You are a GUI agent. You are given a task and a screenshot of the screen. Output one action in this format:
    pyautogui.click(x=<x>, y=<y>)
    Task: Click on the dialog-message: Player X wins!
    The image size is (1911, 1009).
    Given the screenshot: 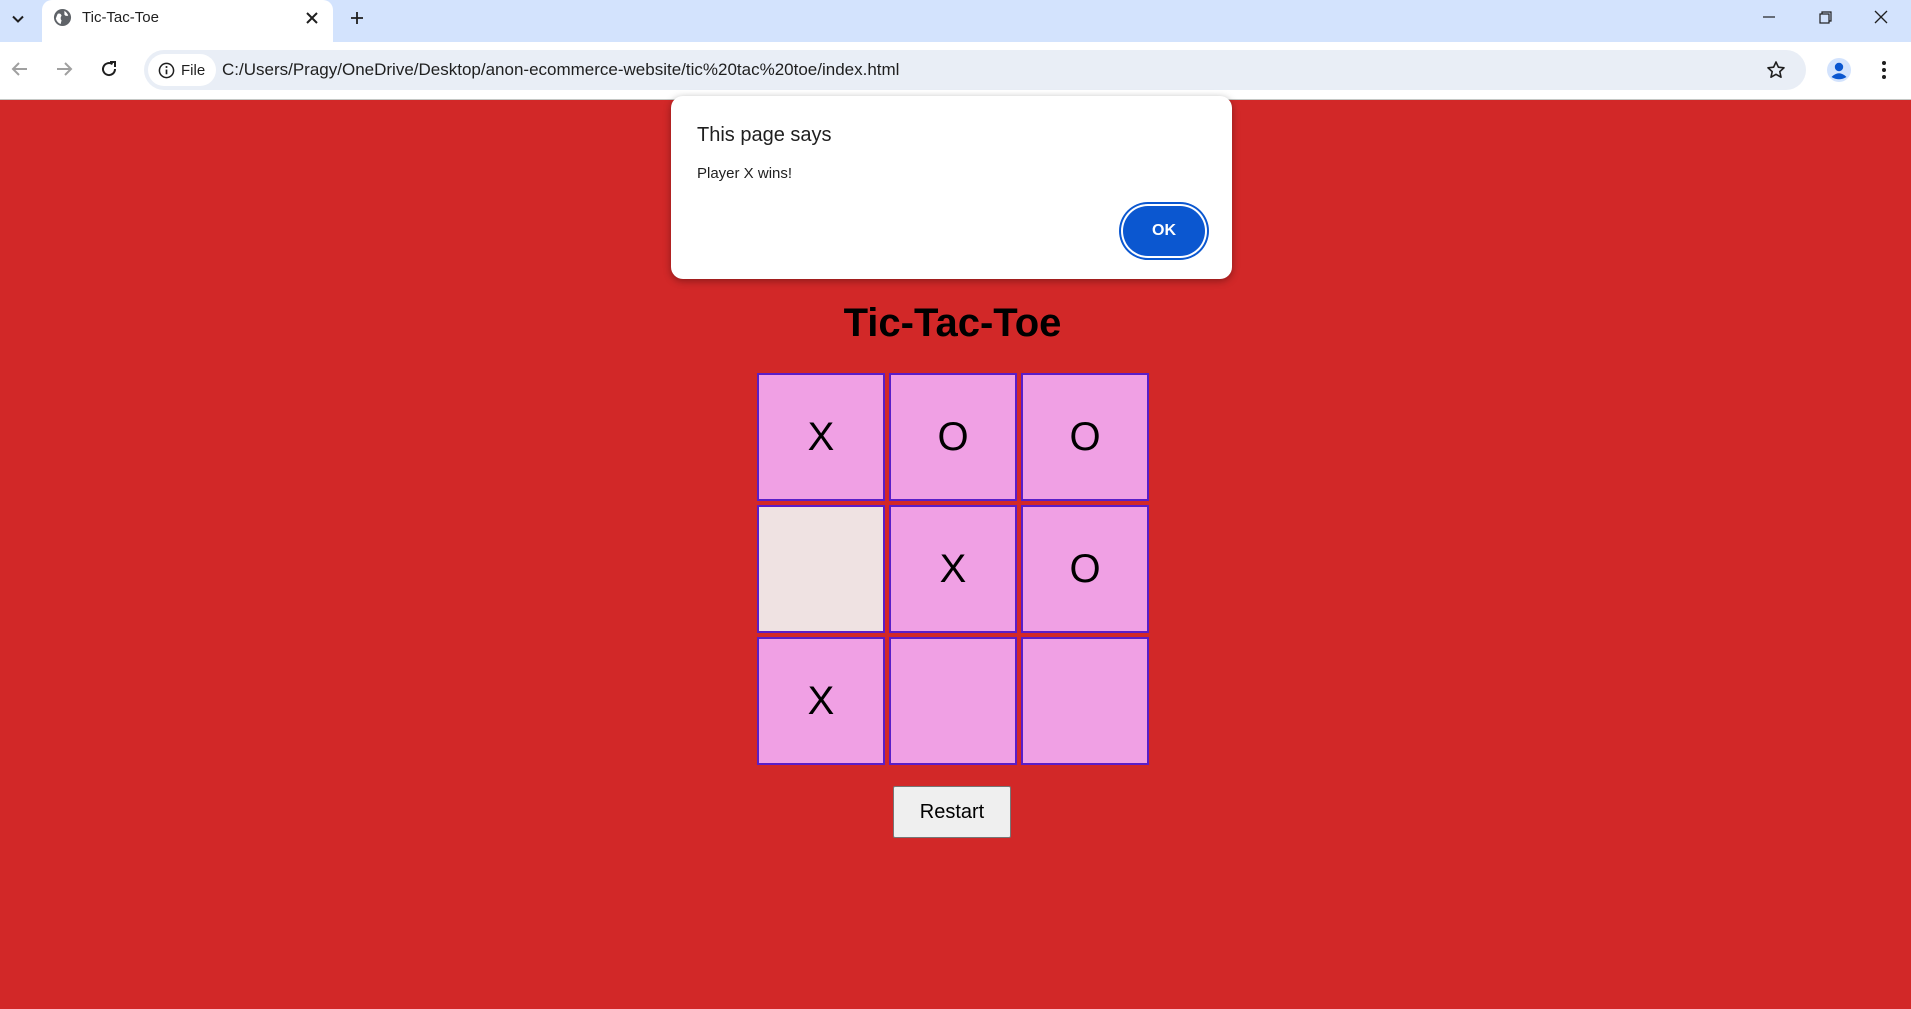 What is the action you would take?
    pyautogui.click(x=745, y=173)
    